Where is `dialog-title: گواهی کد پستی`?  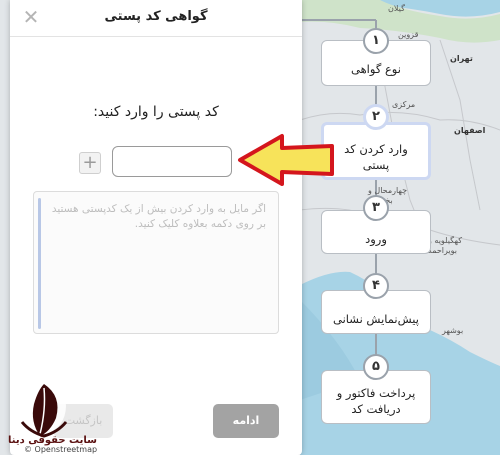
dialog-title: گواهی کد پستی is located at coordinates (156, 16).